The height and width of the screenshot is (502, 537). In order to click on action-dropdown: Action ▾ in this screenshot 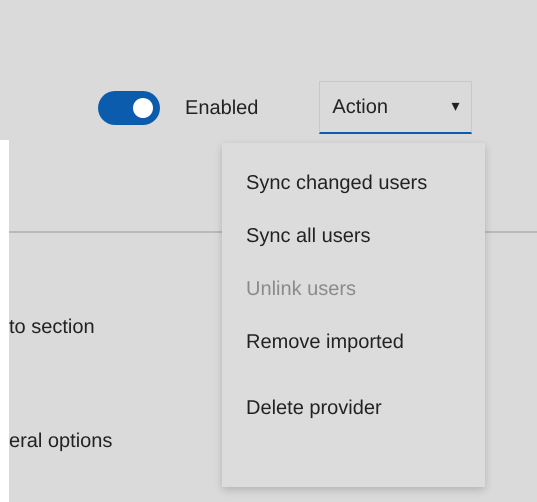, I will do `click(395, 107)`.